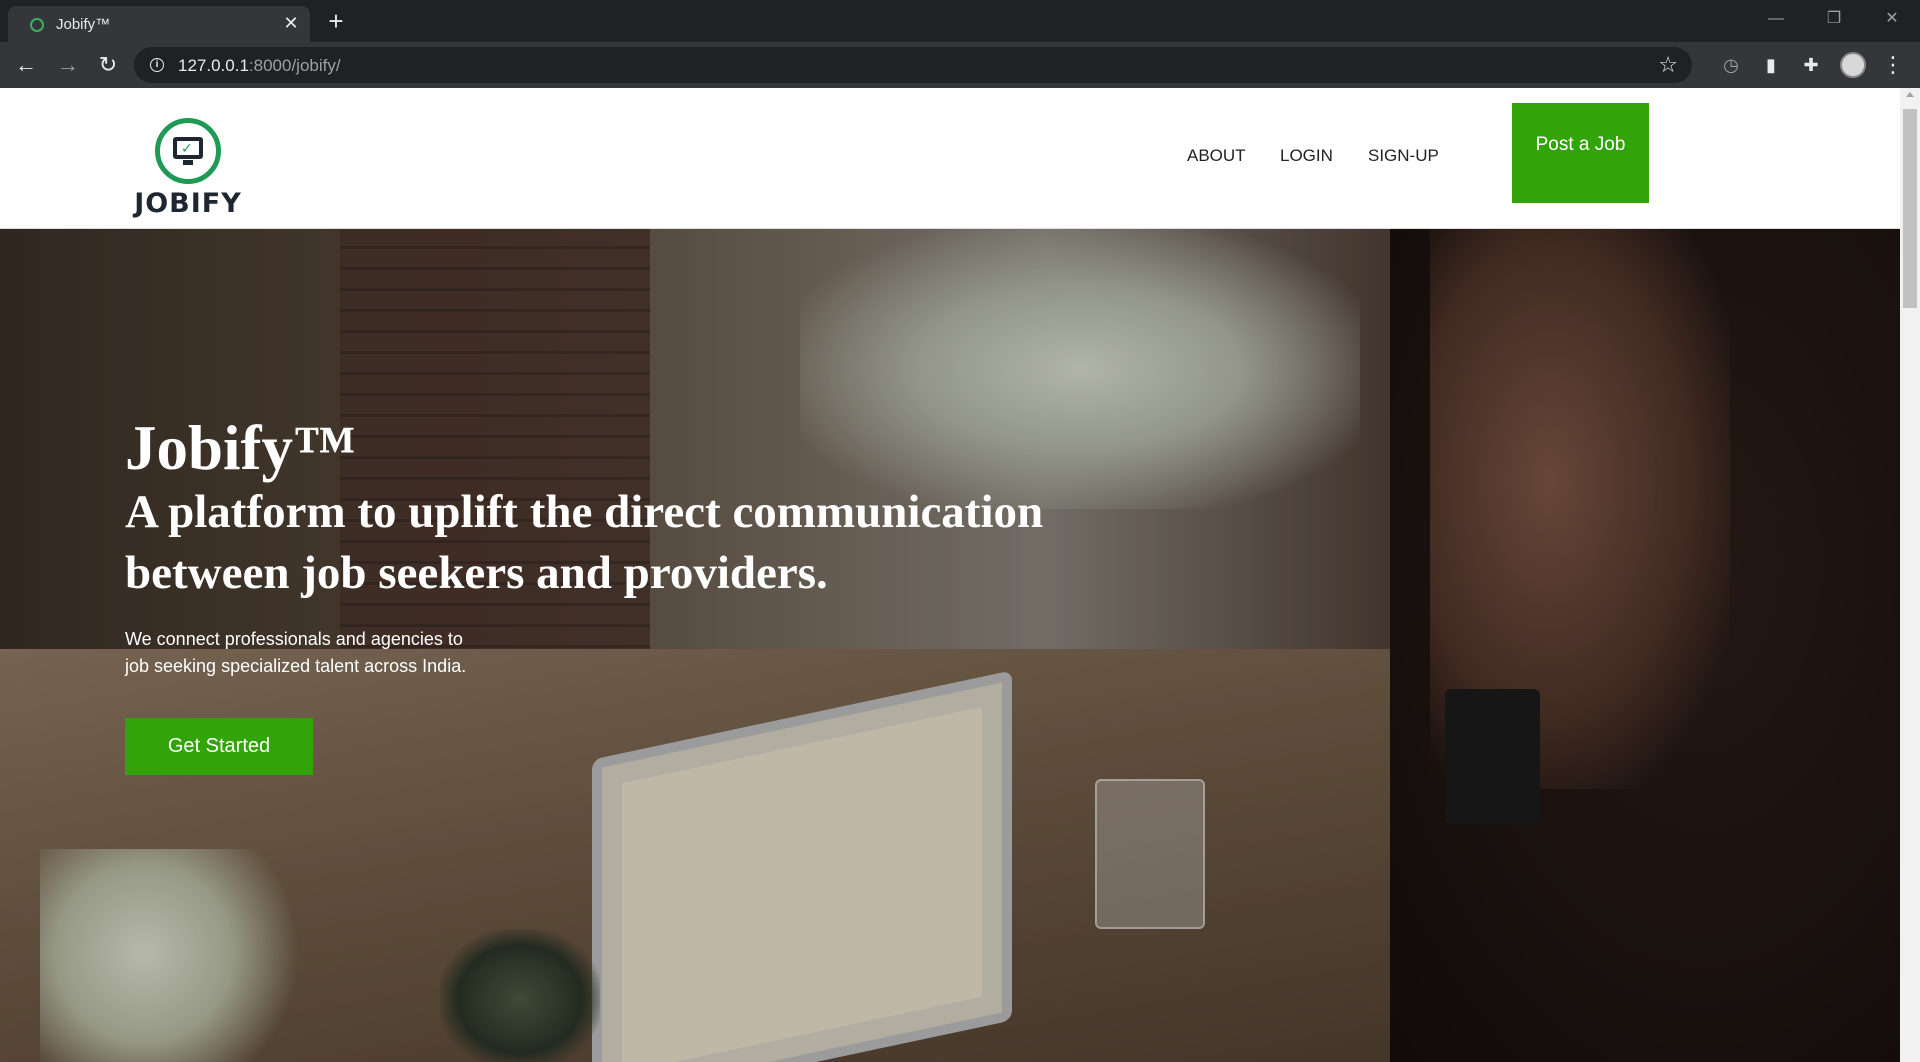 The image size is (1920, 1062). What do you see at coordinates (291, 23) in the screenshot?
I see `close-tab-icon: ✕` at bounding box center [291, 23].